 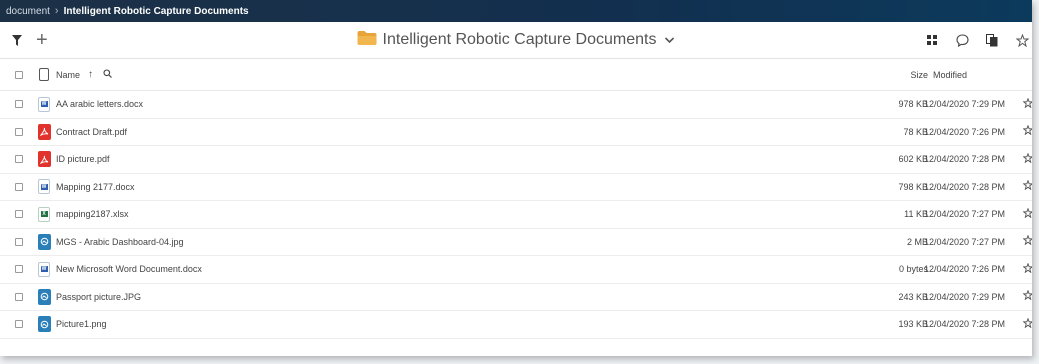 I want to click on chevron-down-icon, so click(x=669, y=40).